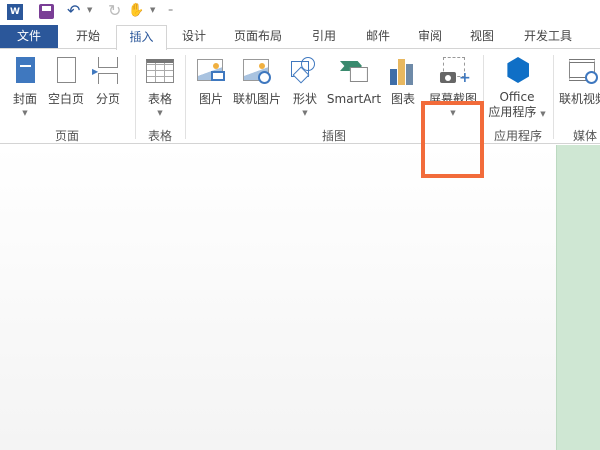 This screenshot has height=450, width=600. Describe the element at coordinates (257, 99) in the screenshot. I see `online-pictures-label: 联机图片` at that location.